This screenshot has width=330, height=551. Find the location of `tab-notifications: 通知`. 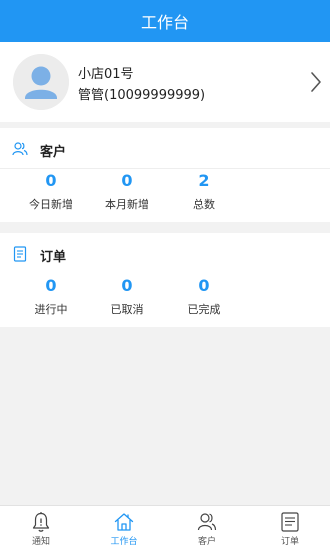

tab-notifications: 通知 is located at coordinates (41, 528).